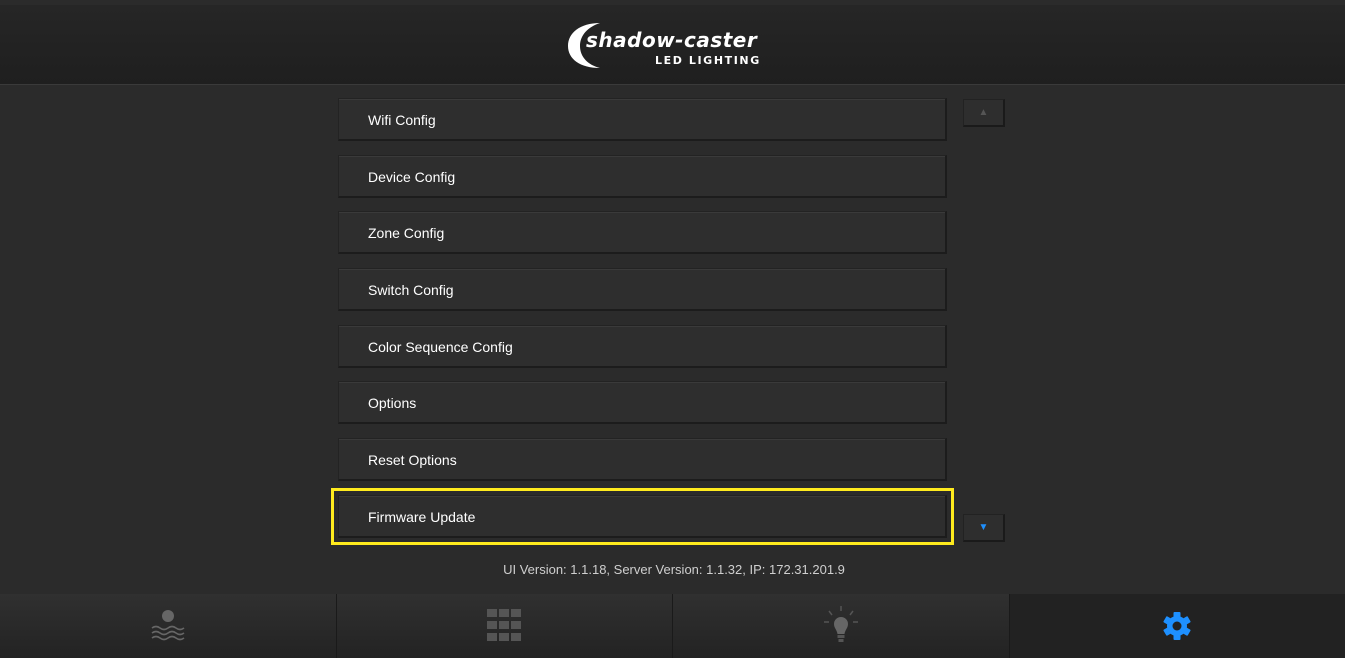 This screenshot has width=1345, height=658. I want to click on sun-over-water-icon, so click(168, 625).